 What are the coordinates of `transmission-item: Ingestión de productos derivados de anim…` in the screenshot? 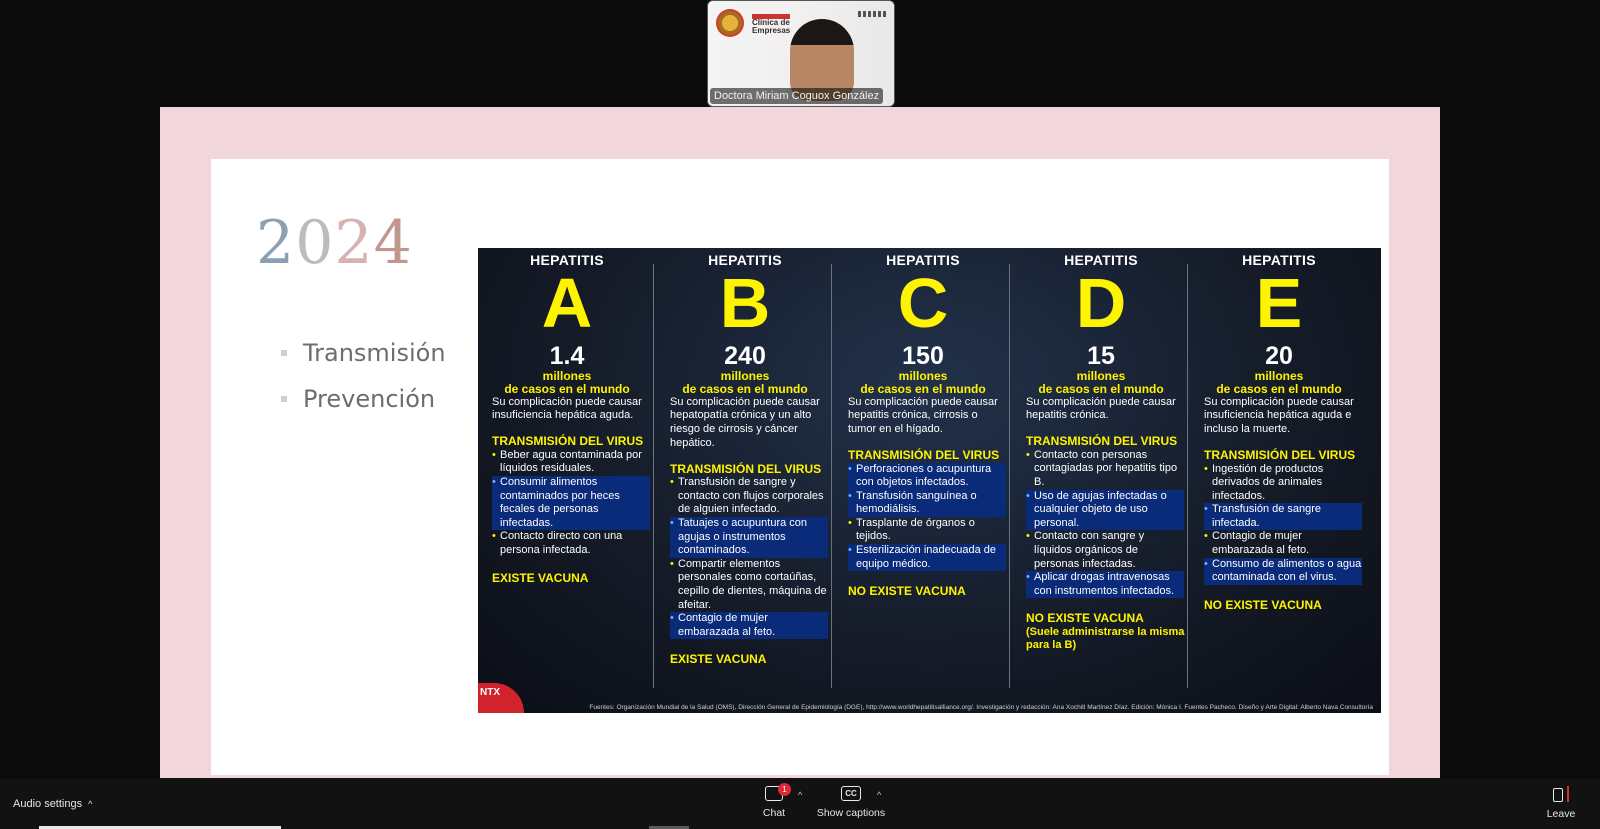 It's located at (1283, 483).